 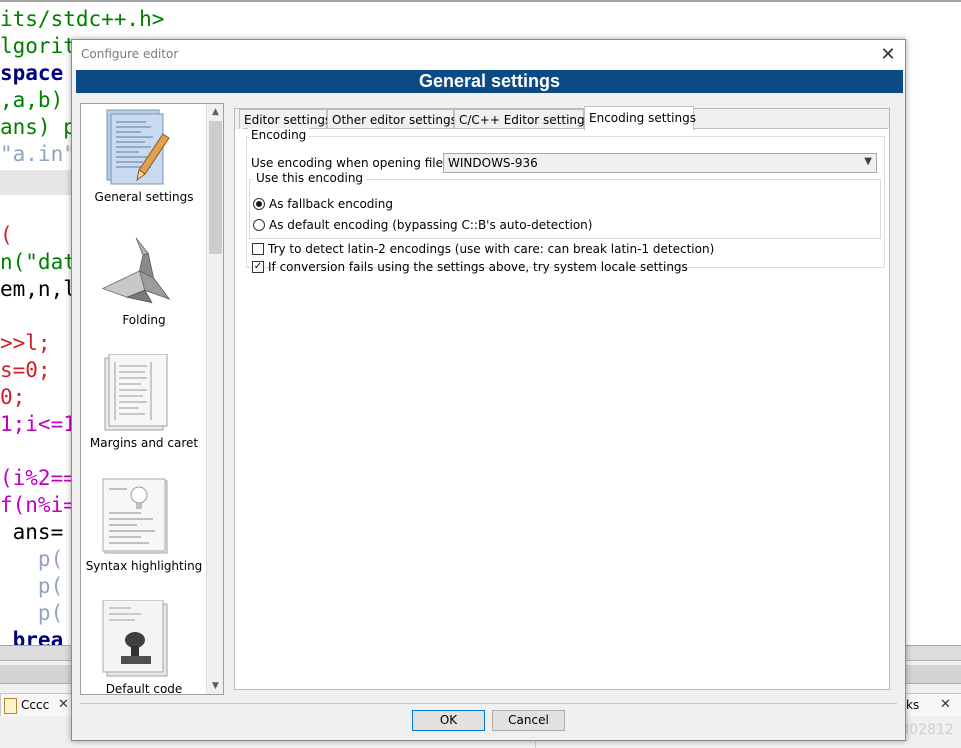 I want to click on code-token: its/stdc++.h>, so click(x=82, y=19).